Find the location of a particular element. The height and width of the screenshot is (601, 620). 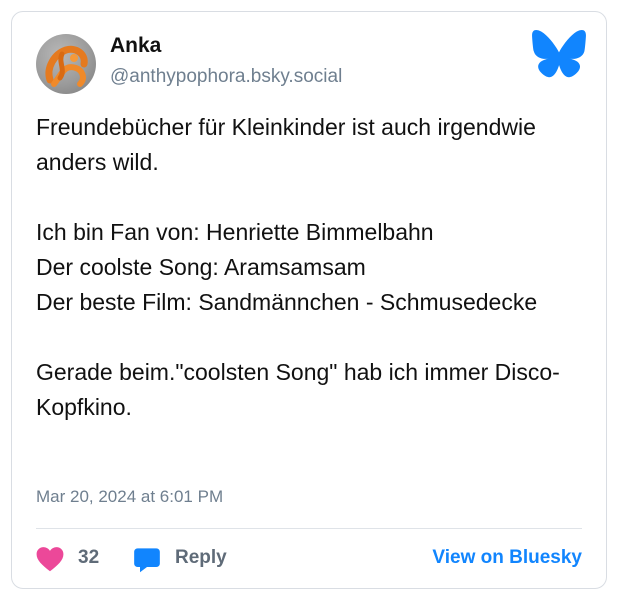

view-on-bluesky-link: View on Bluesky is located at coordinates (507, 558).